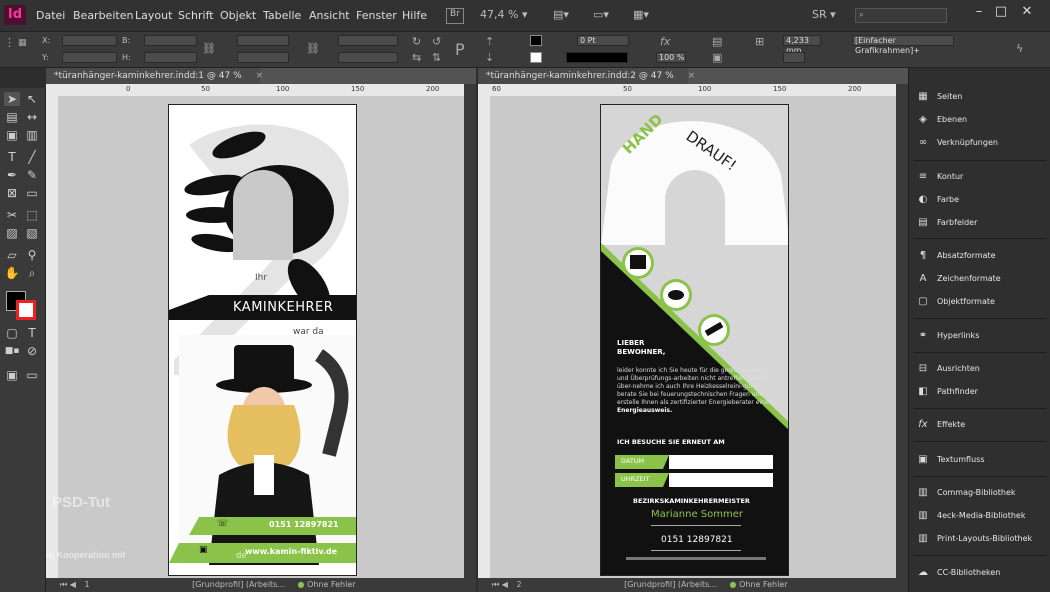  Describe the element at coordinates (32, 99) in the screenshot. I see `direct-selection-tool-icon: ↖` at that location.